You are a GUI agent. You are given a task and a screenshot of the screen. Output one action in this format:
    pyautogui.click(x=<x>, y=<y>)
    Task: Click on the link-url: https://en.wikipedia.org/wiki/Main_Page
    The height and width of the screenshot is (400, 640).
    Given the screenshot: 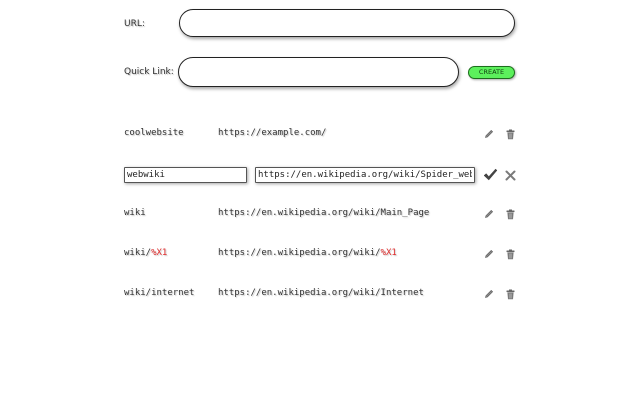 What is the action you would take?
    pyautogui.click(x=324, y=213)
    